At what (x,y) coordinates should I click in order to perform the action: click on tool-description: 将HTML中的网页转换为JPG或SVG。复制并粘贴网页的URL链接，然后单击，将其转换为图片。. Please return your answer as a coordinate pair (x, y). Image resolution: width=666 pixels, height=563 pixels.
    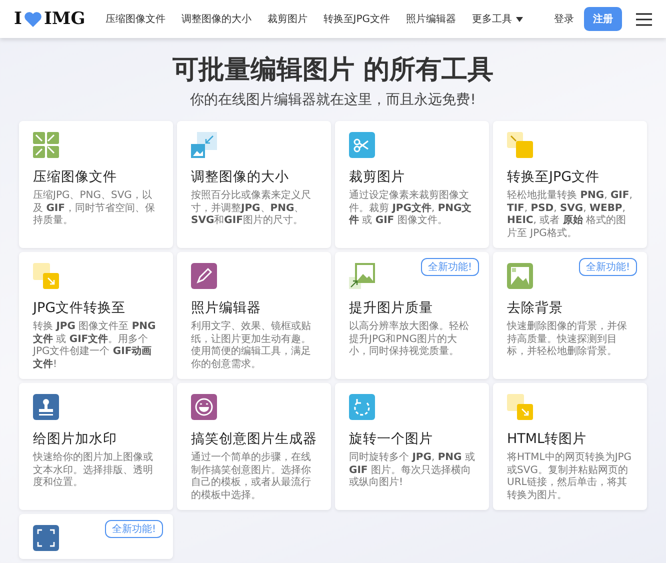
    Looking at the image, I should click on (570, 477).